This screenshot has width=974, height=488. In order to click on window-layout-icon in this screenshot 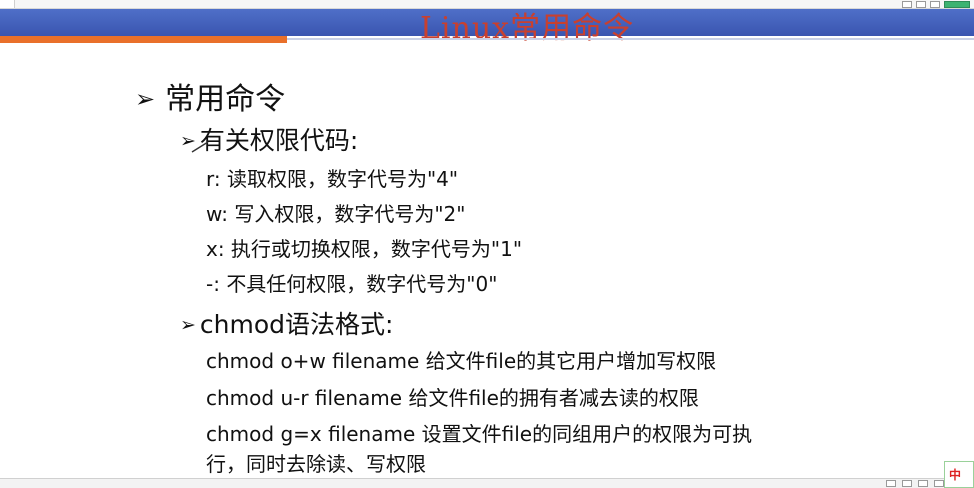, I will do `click(907, 4)`.